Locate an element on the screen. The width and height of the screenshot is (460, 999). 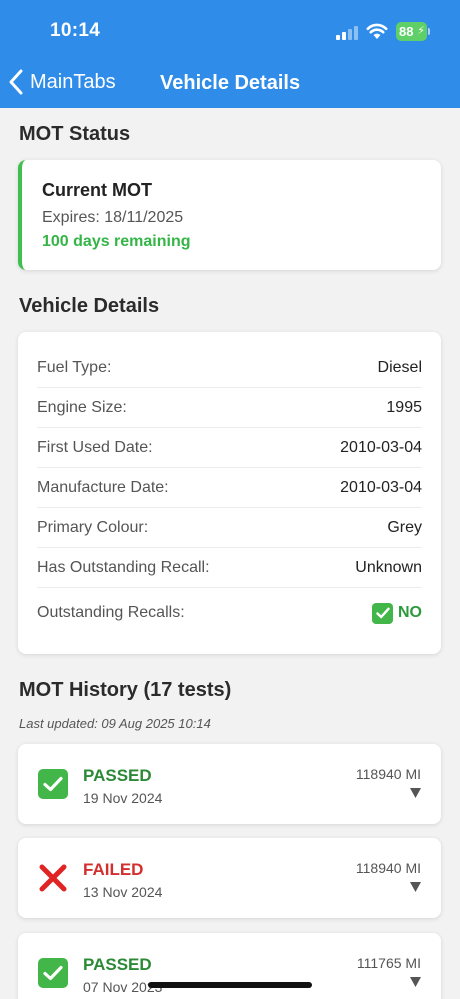
detail-row-engine-size: Engine Size: 1995 is located at coordinates (229, 408).